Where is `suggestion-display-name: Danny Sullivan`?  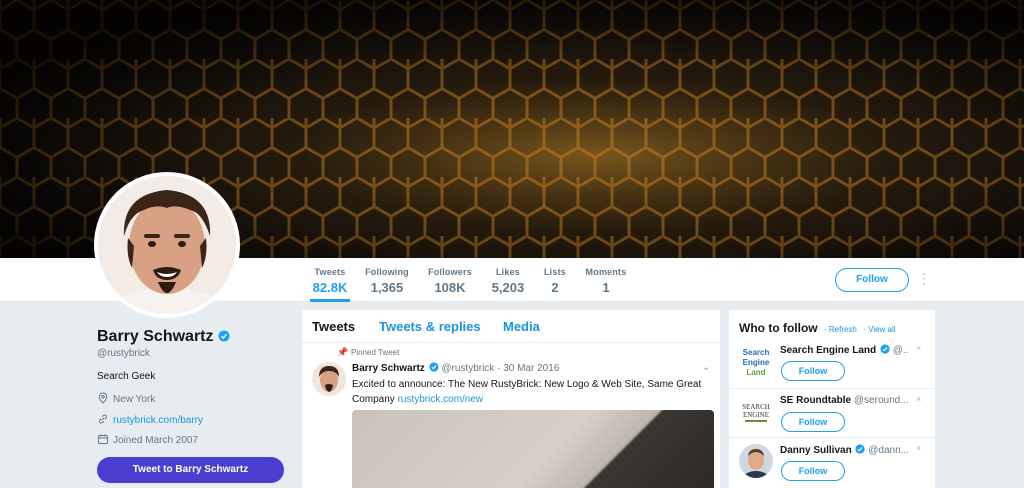
suggestion-display-name: Danny Sullivan is located at coordinates (816, 450).